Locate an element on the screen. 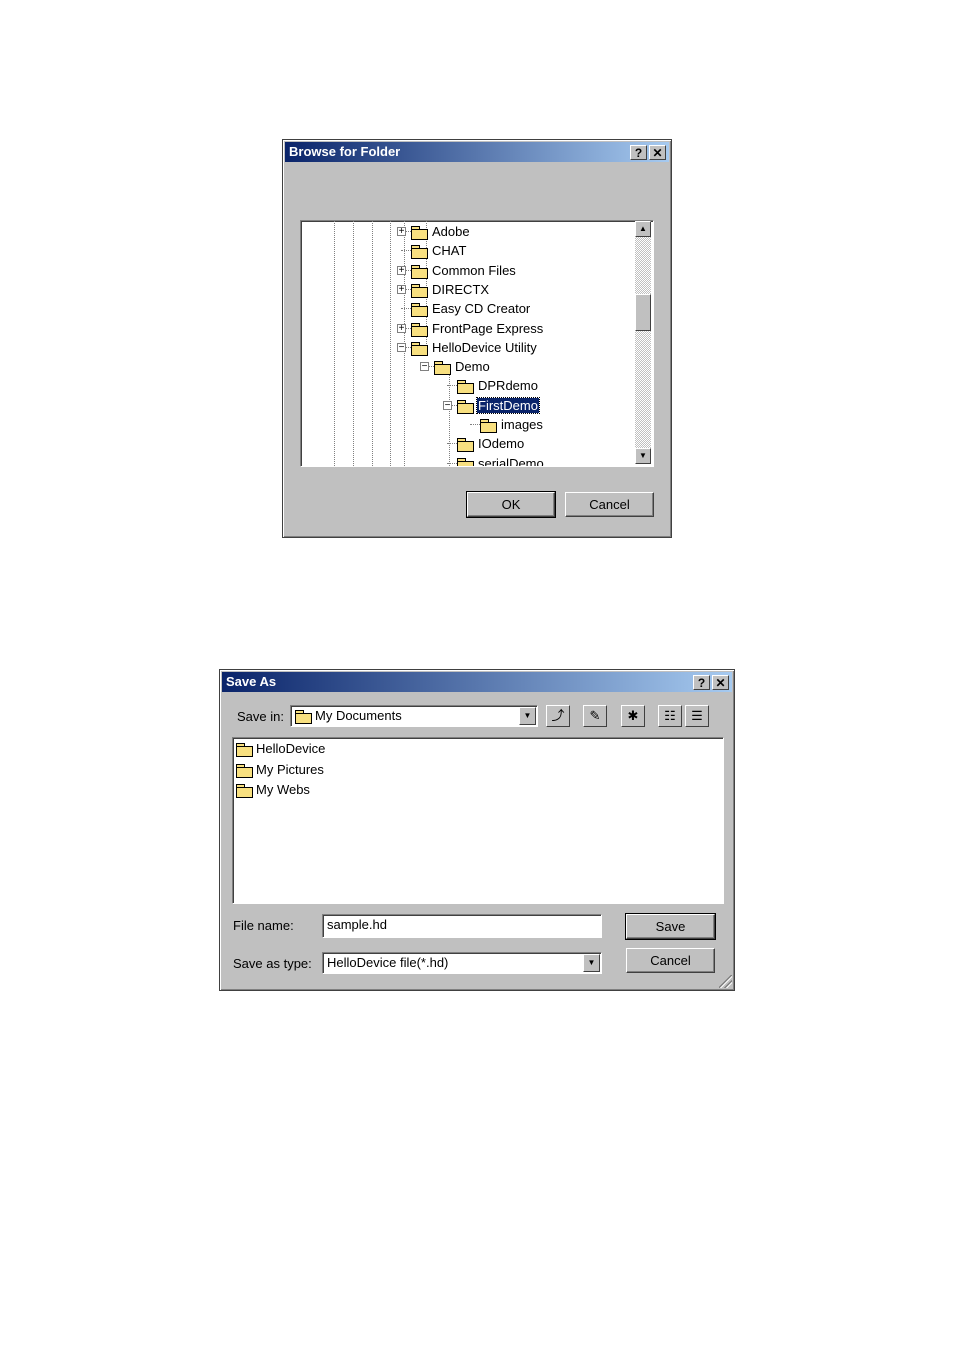 This screenshot has width=954, height=1351. scroll-down-button: ▼ is located at coordinates (643, 456).